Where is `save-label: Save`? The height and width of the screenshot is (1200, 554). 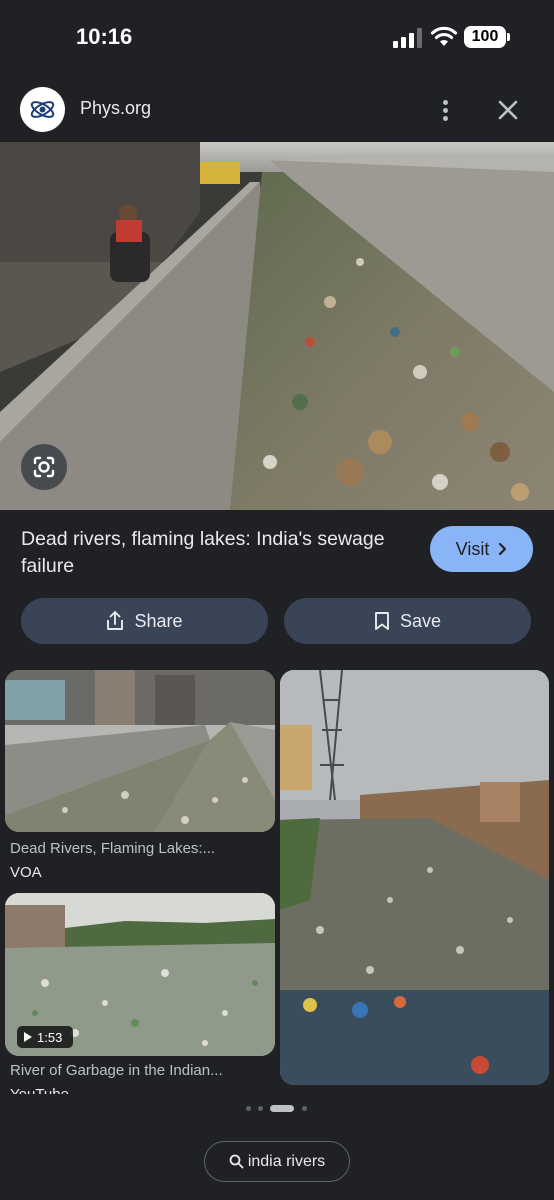 save-label: Save is located at coordinates (420, 620).